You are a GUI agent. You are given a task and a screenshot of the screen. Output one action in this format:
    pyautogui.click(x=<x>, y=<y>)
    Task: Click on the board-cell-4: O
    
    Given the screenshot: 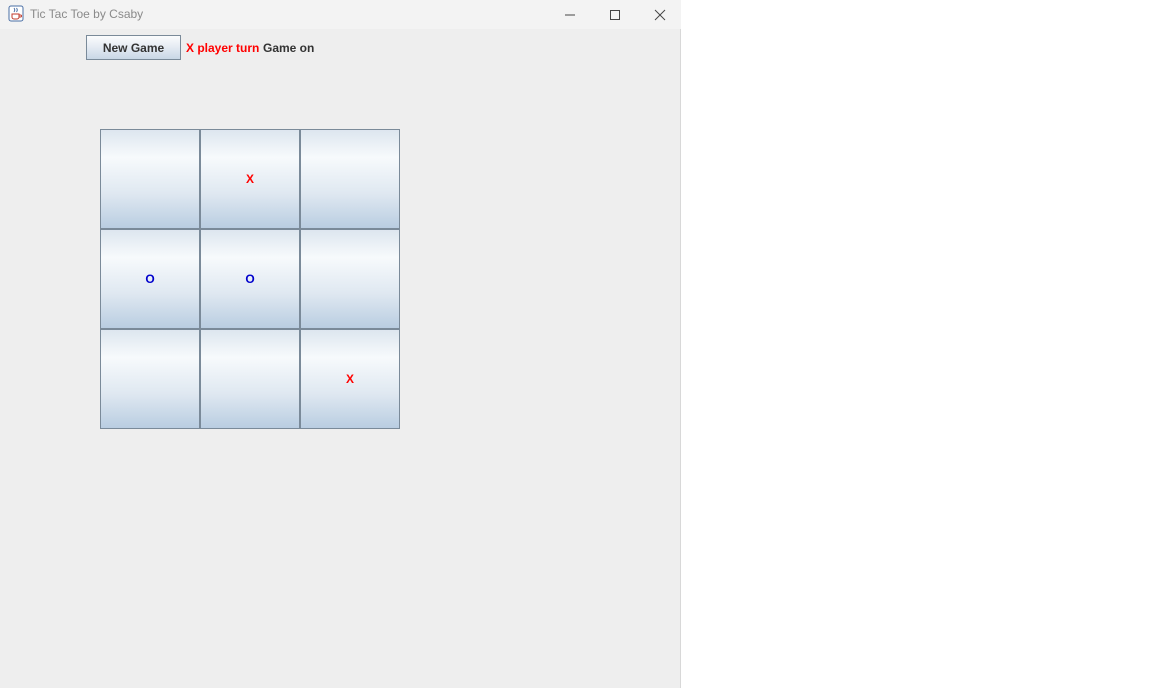 What is the action you would take?
    pyautogui.click(x=150, y=279)
    